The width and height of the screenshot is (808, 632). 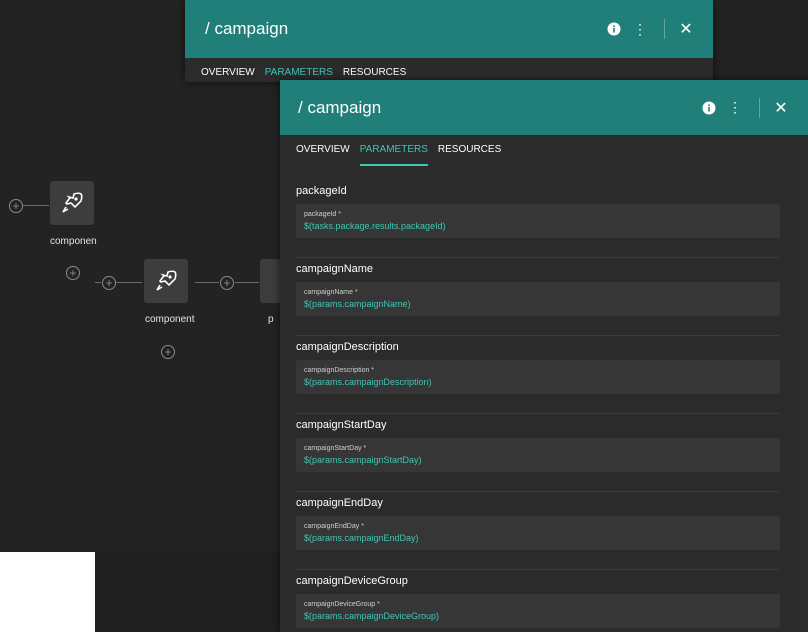 What do you see at coordinates (321, 191) in the screenshot?
I see `param-name: packageId` at bounding box center [321, 191].